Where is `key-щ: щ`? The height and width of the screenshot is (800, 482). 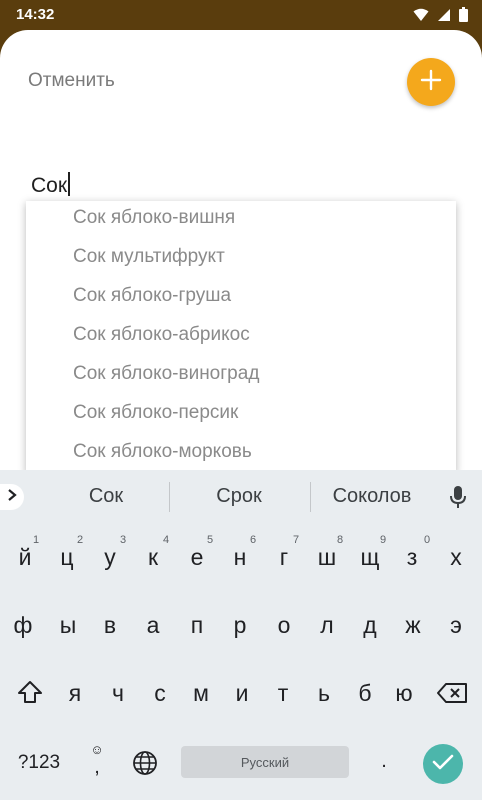 key-щ: щ is located at coordinates (370, 557).